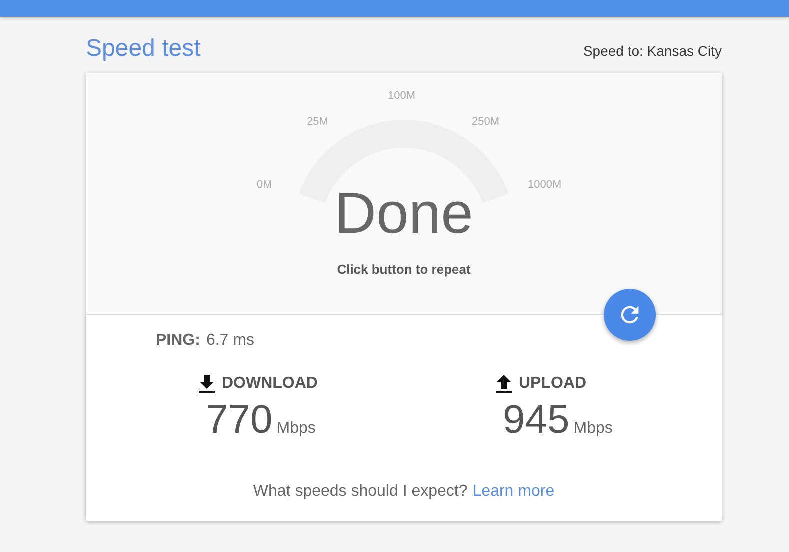 The image size is (789, 552). I want to click on upload-icon, so click(504, 384).